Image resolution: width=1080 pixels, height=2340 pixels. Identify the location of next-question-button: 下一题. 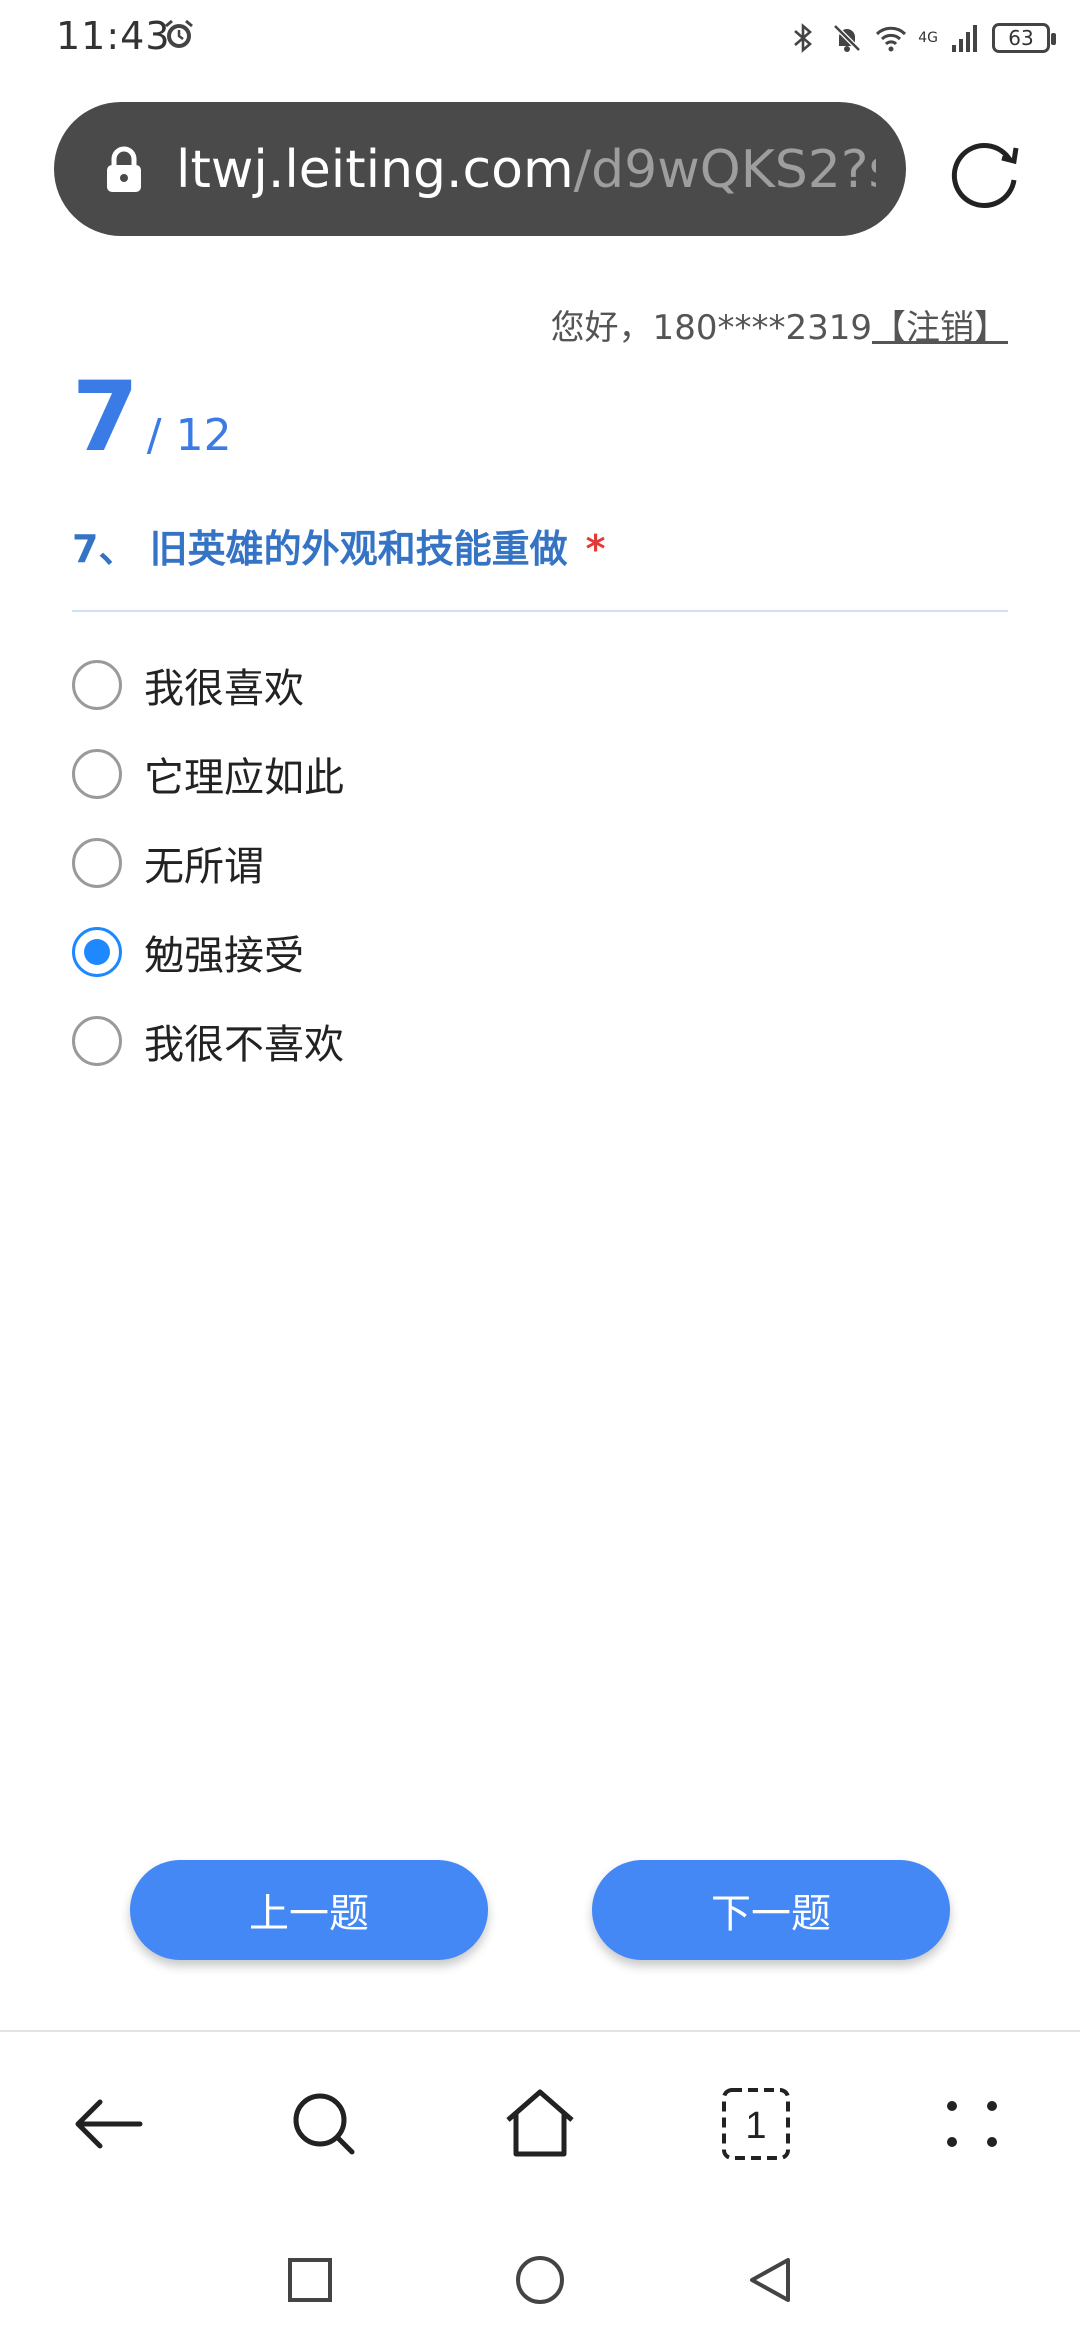
(771, 1910).